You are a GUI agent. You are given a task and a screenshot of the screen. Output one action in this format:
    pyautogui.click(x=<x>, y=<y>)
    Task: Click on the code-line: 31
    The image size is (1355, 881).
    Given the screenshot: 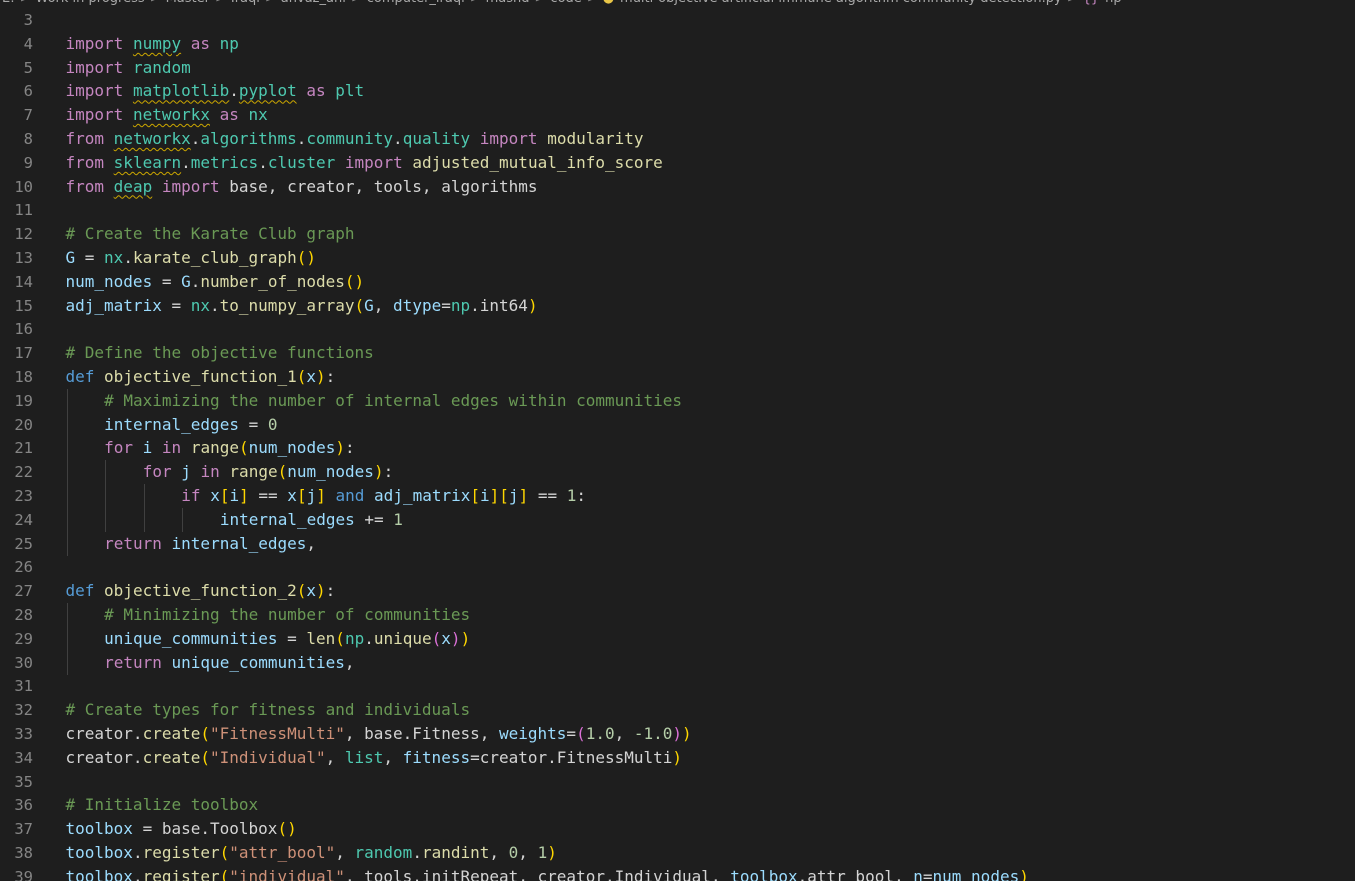 What is the action you would take?
    pyautogui.click(x=677, y=686)
    